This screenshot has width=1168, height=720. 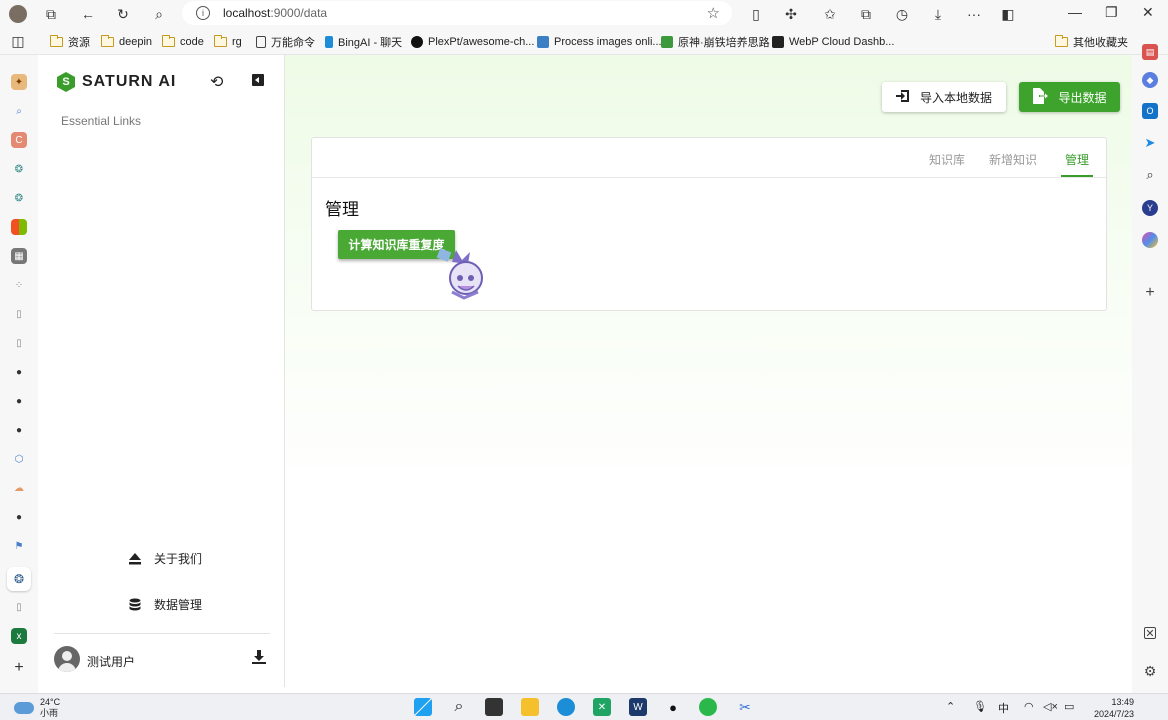 I want to click on microphone-icon: 🎙, so click(x=980, y=706).